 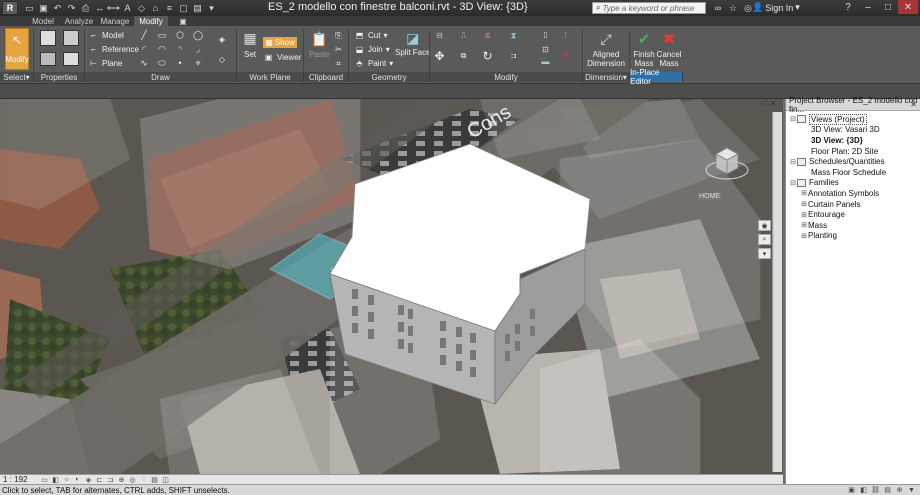 I want to click on close-icon: ✕, so click(x=913, y=104).